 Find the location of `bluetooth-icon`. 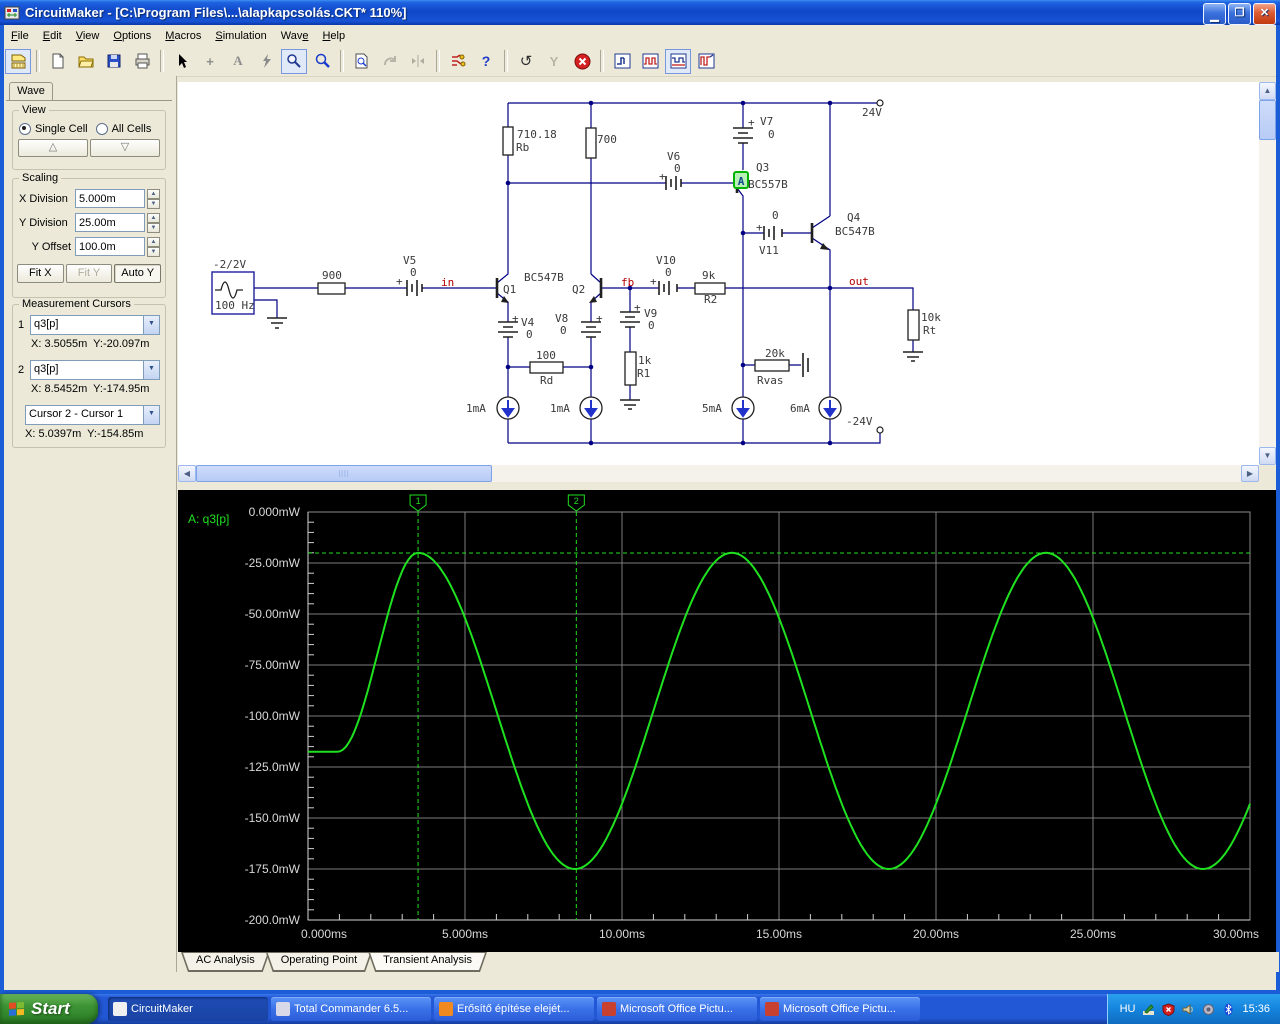

bluetooth-icon is located at coordinates (1228, 1009).